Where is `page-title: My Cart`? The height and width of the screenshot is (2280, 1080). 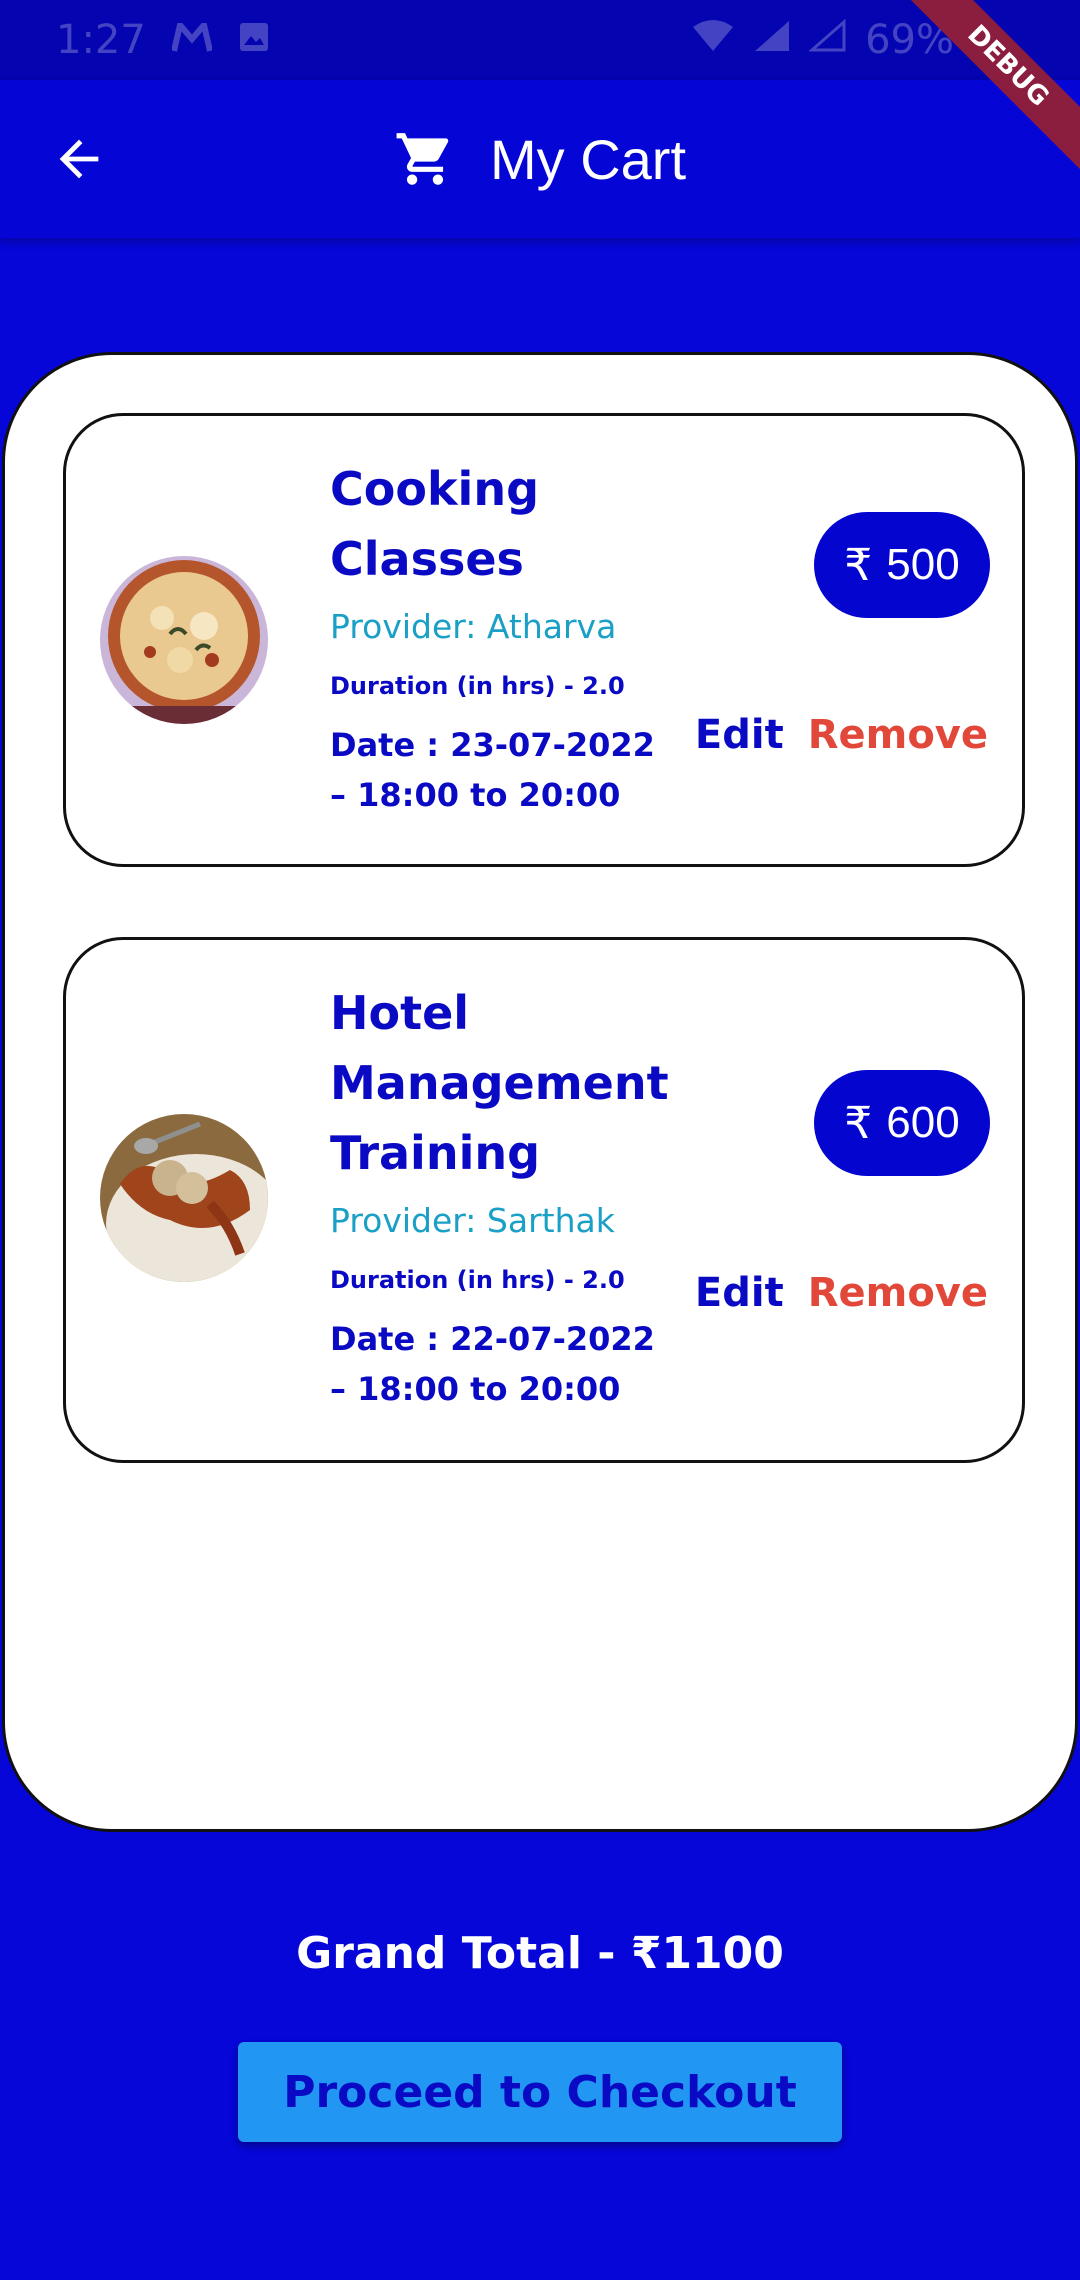 page-title: My Cart is located at coordinates (588, 159).